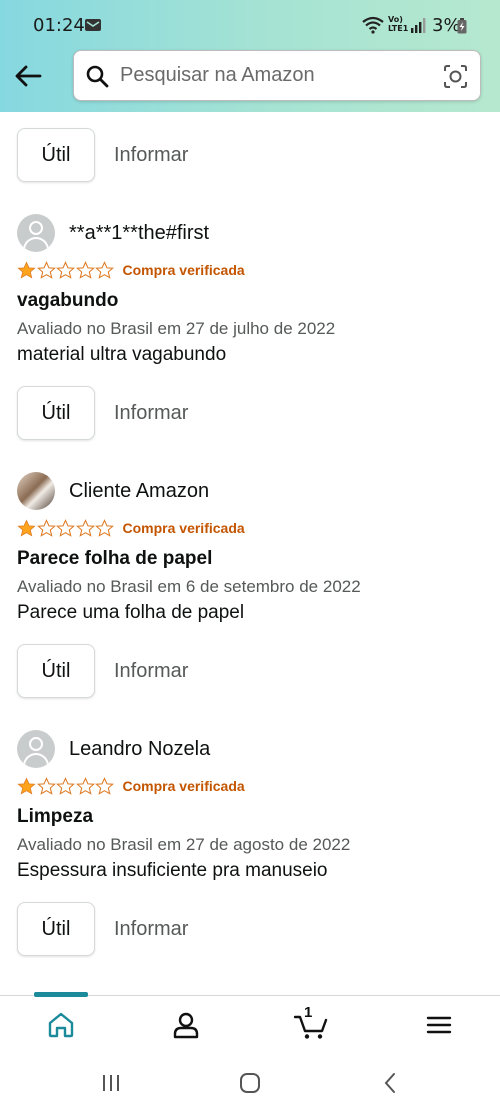 This screenshot has height=1111, width=500. I want to click on nav-menu, so click(439, 1025).